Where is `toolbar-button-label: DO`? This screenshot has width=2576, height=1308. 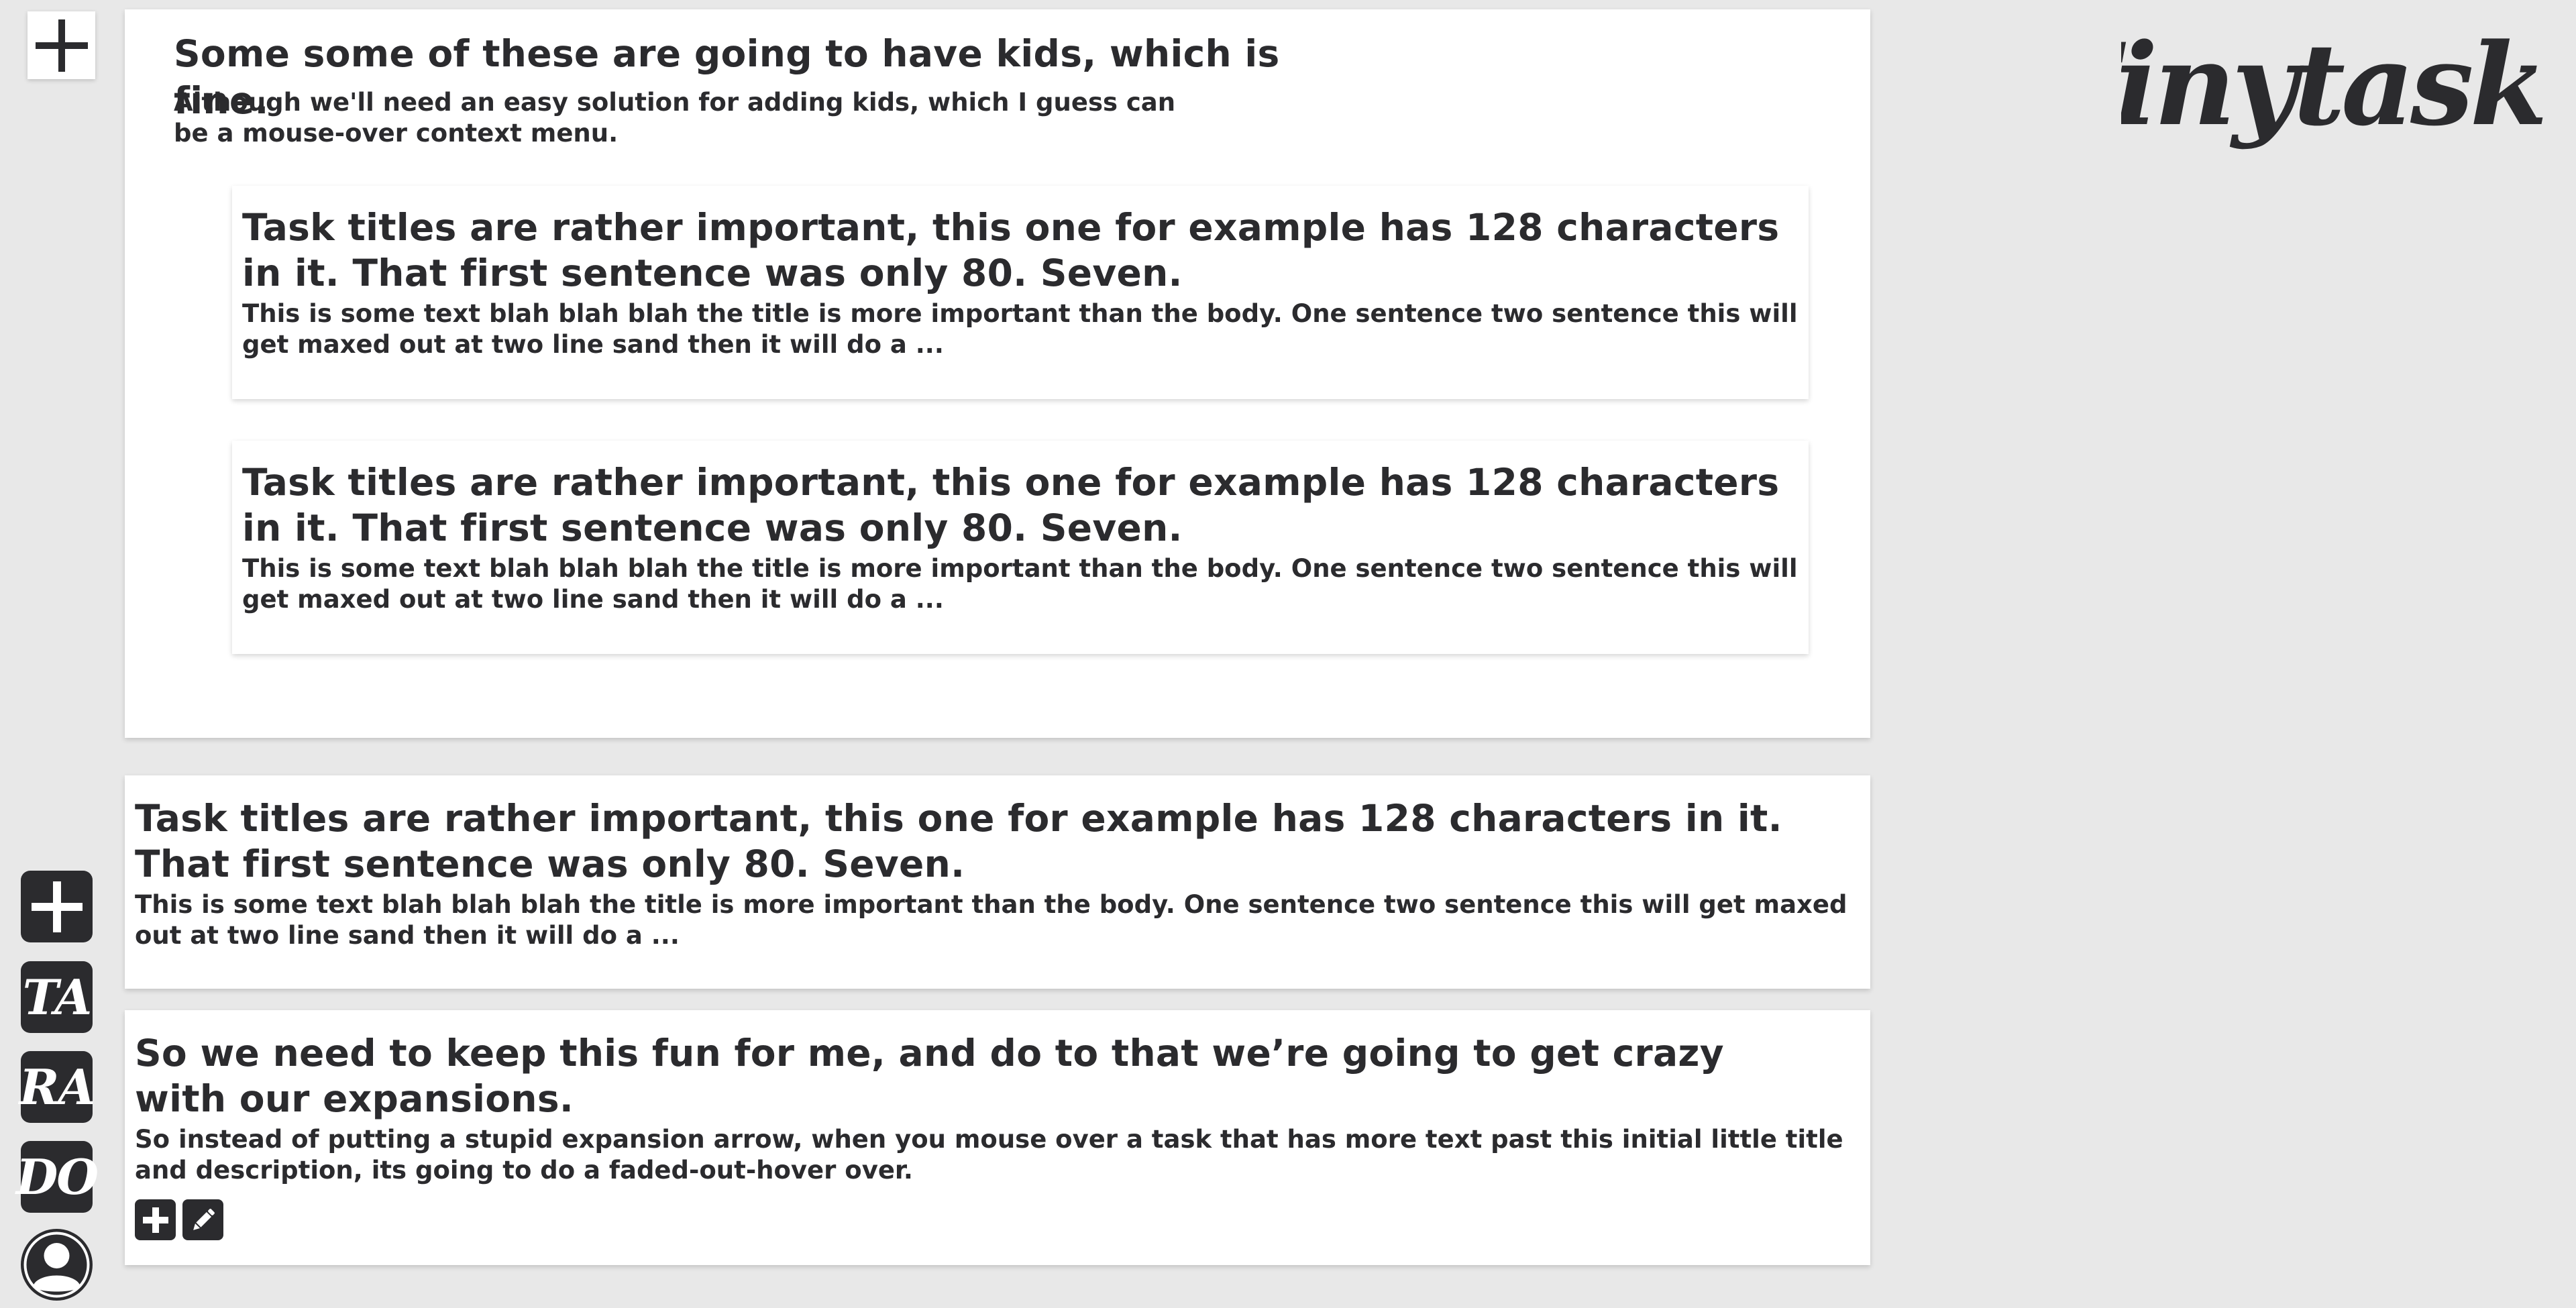
toolbar-button-label: DO is located at coordinates (57, 1176).